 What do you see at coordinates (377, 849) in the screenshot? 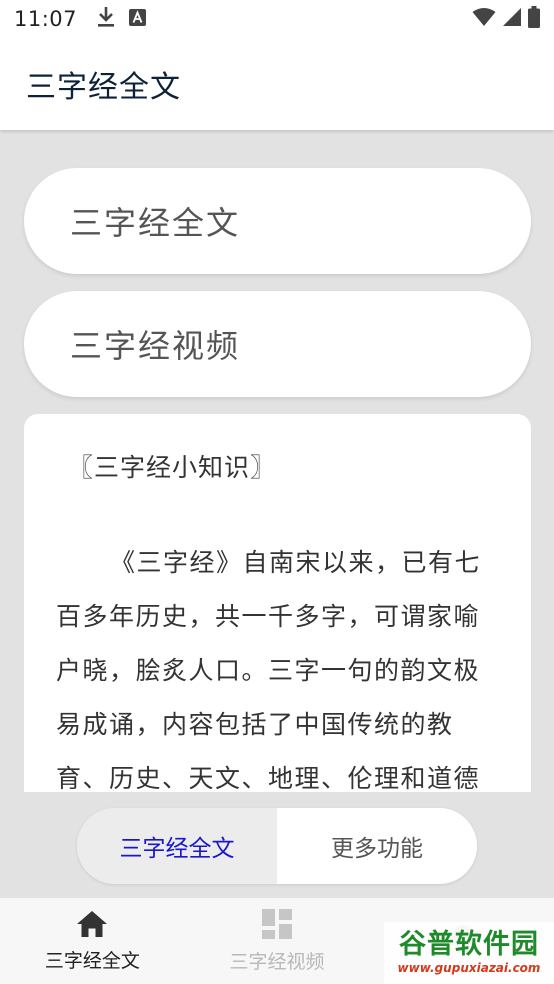
I see `segment-more-features-label: 更多功能` at bounding box center [377, 849].